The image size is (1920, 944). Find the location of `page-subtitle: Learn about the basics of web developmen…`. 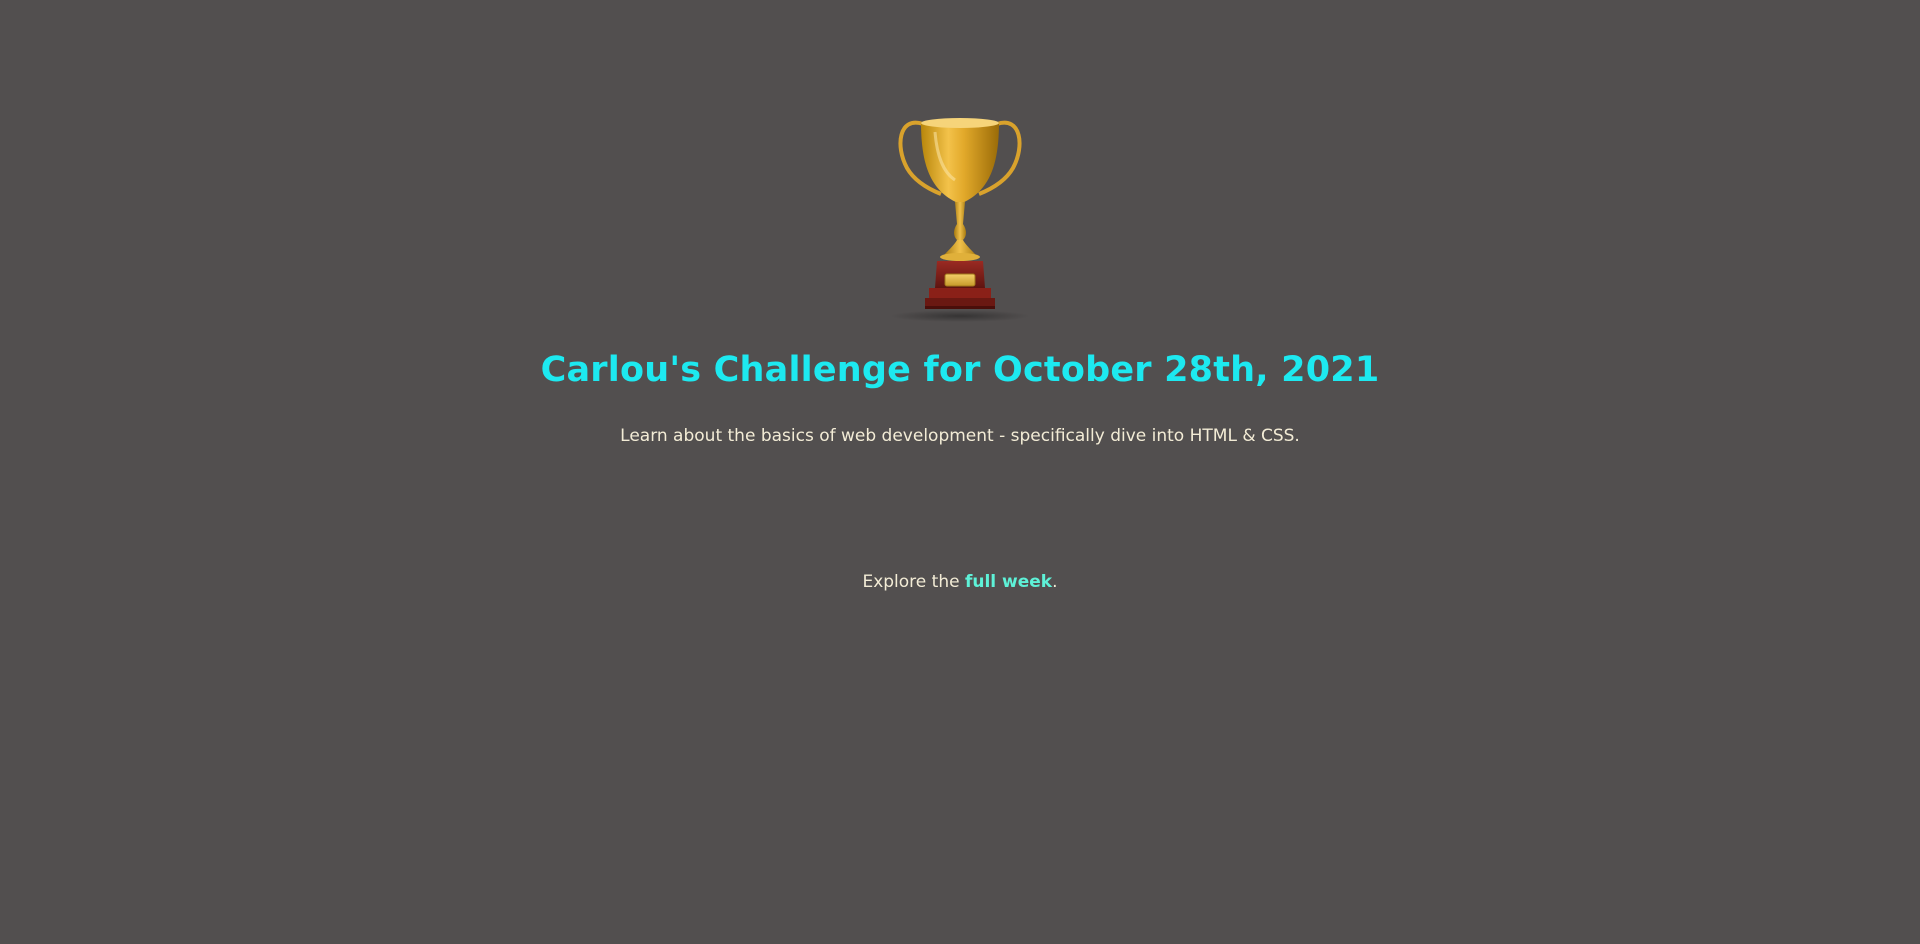

page-subtitle: Learn about the basics of web developmen… is located at coordinates (960, 436).